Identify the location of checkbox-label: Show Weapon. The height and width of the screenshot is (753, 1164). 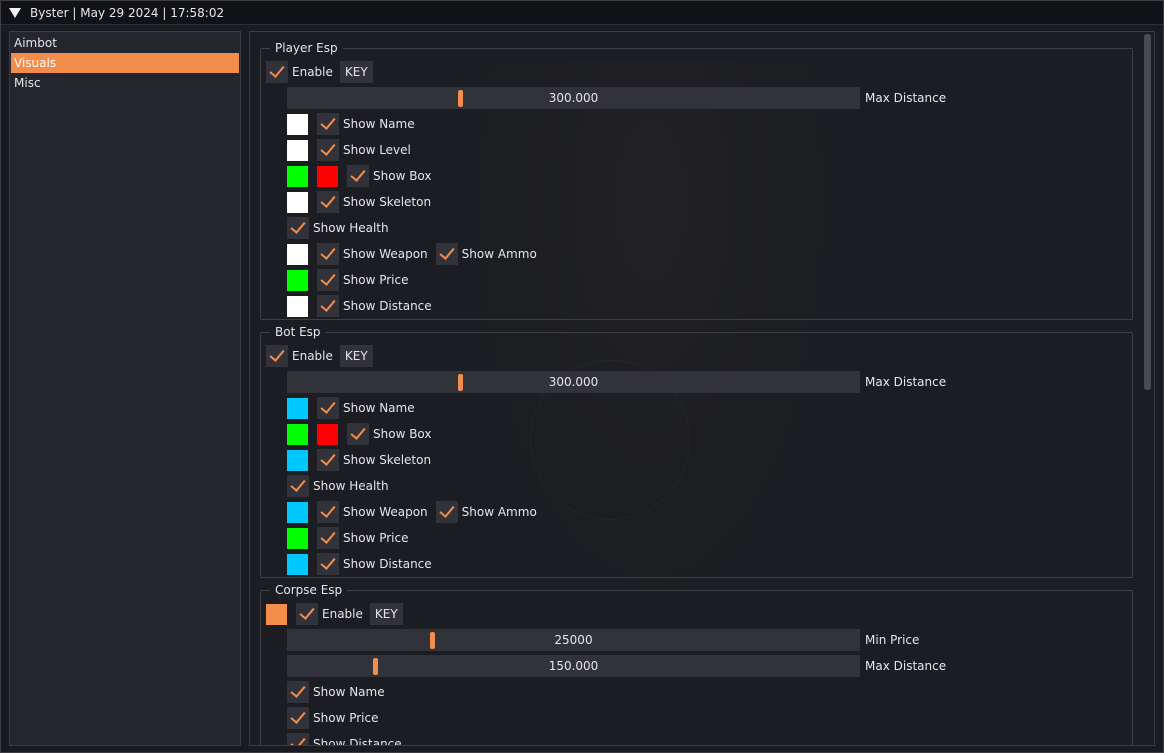
(385, 512).